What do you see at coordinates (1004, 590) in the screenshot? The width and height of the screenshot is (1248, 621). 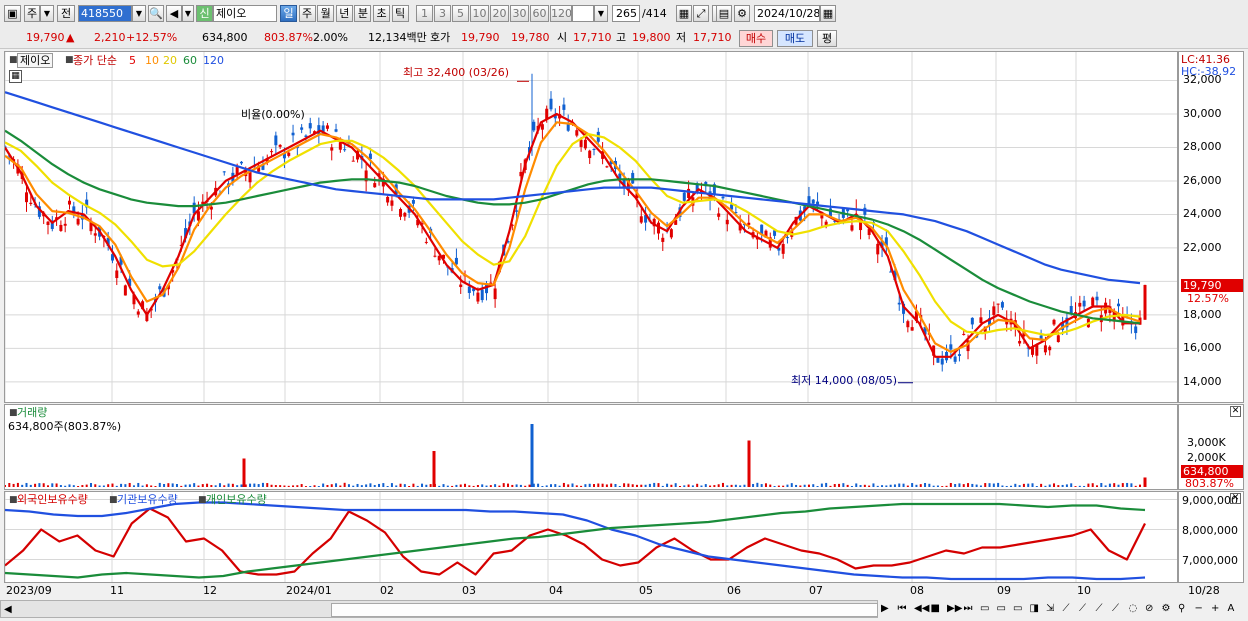 I see `date-label: 09` at bounding box center [1004, 590].